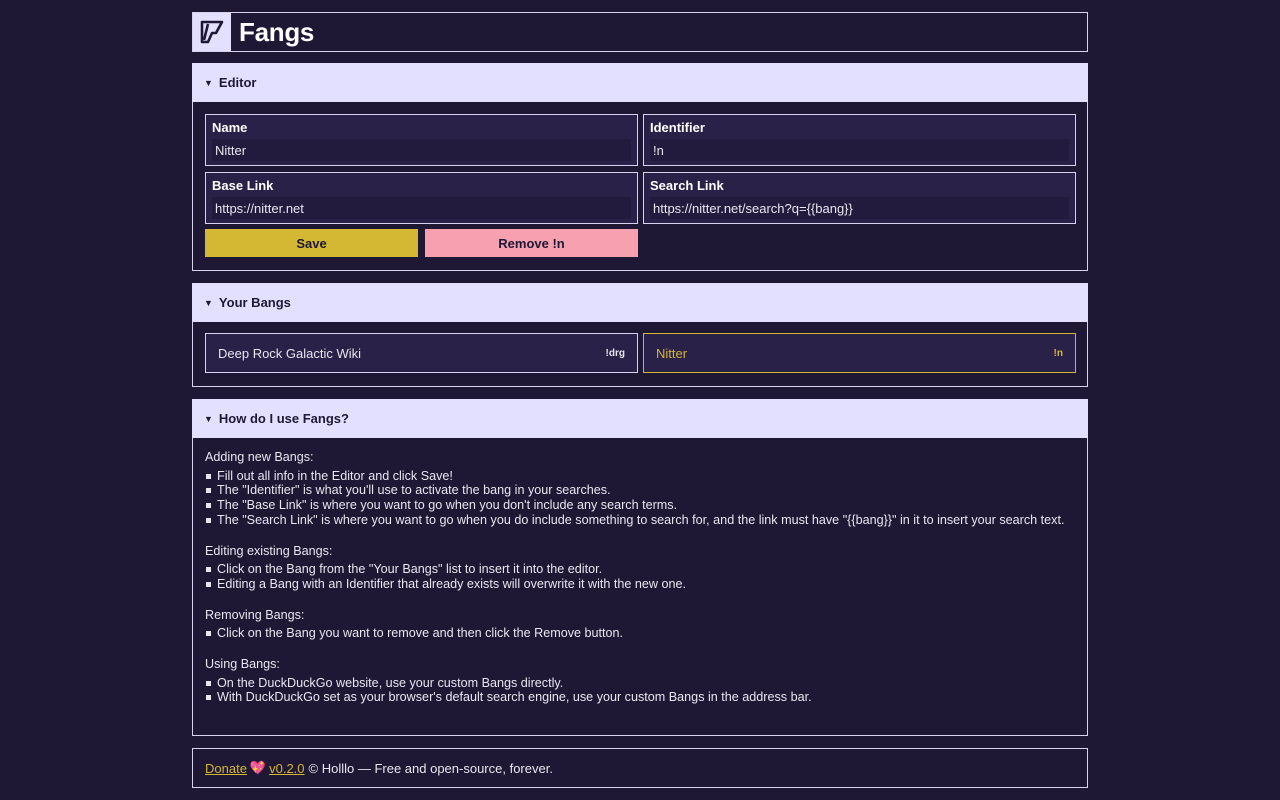 The width and height of the screenshot is (1280, 800). What do you see at coordinates (421, 150) in the screenshot?
I see `name-input` at bounding box center [421, 150].